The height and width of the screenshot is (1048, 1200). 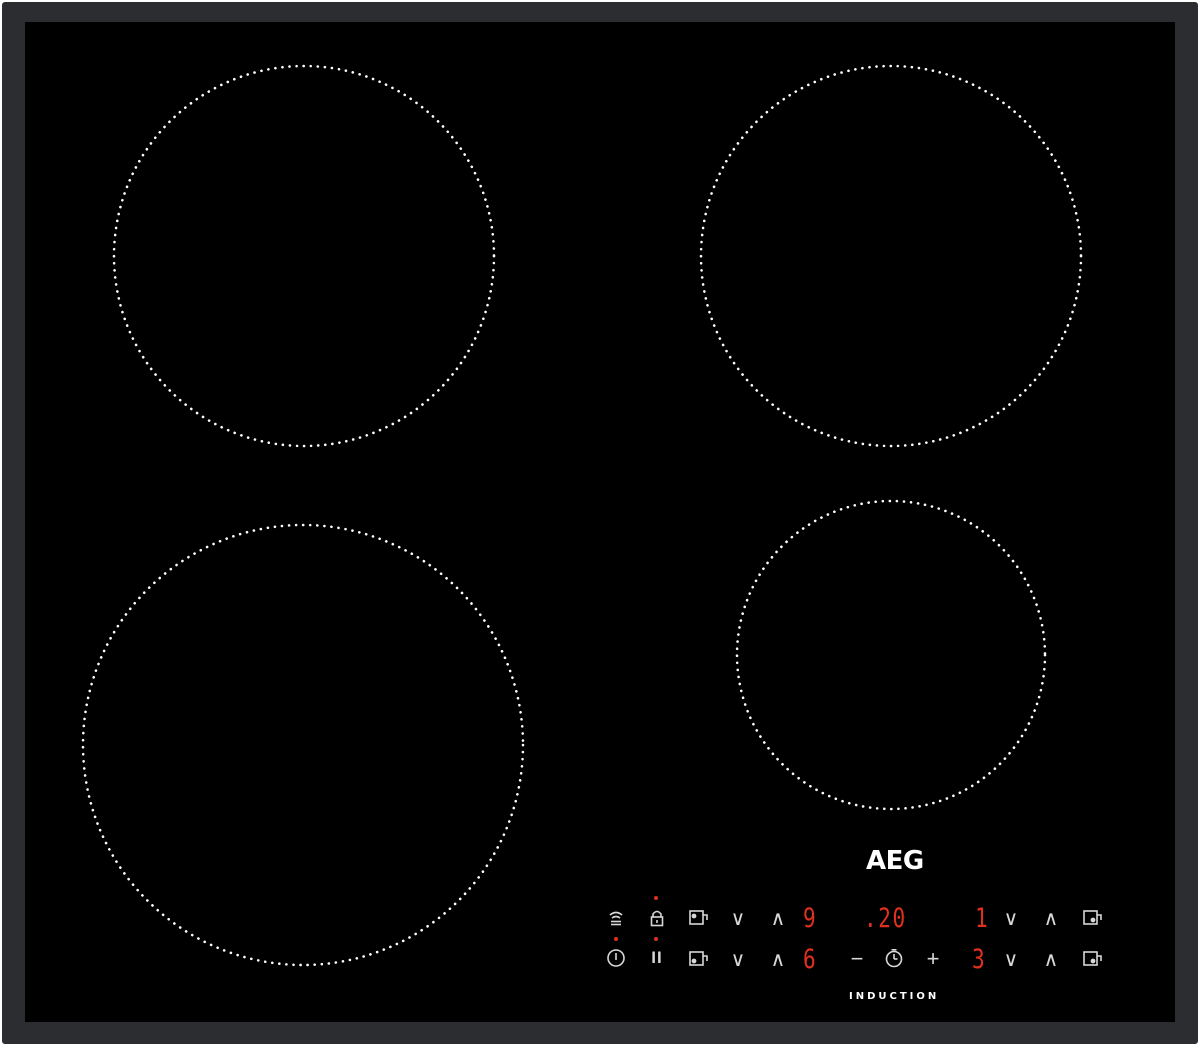 What do you see at coordinates (894, 958) in the screenshot?
I see `clock-icon` at bounding box center [894, 958].